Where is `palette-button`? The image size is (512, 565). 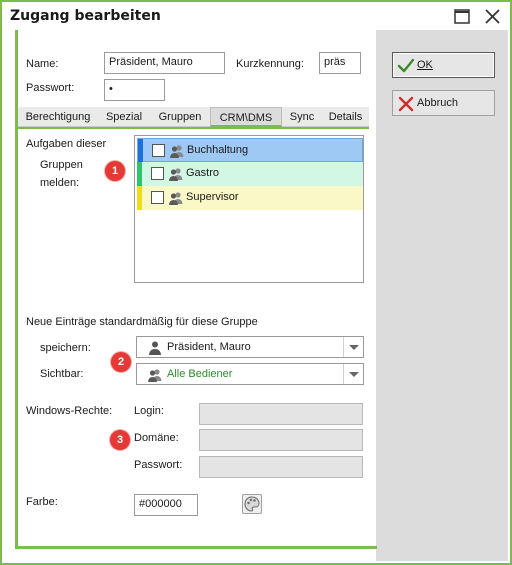
palette-button is located at coordinates (252, 504).